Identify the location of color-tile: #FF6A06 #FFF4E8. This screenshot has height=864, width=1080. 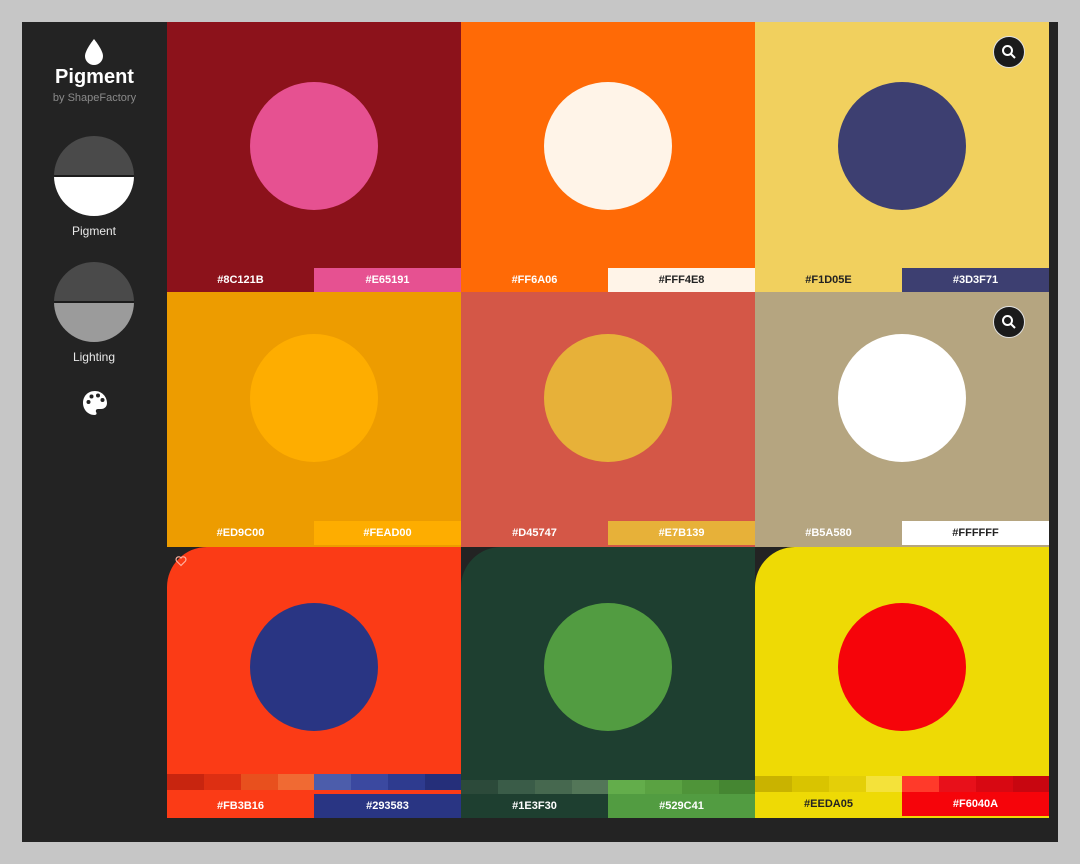
(608, 157).